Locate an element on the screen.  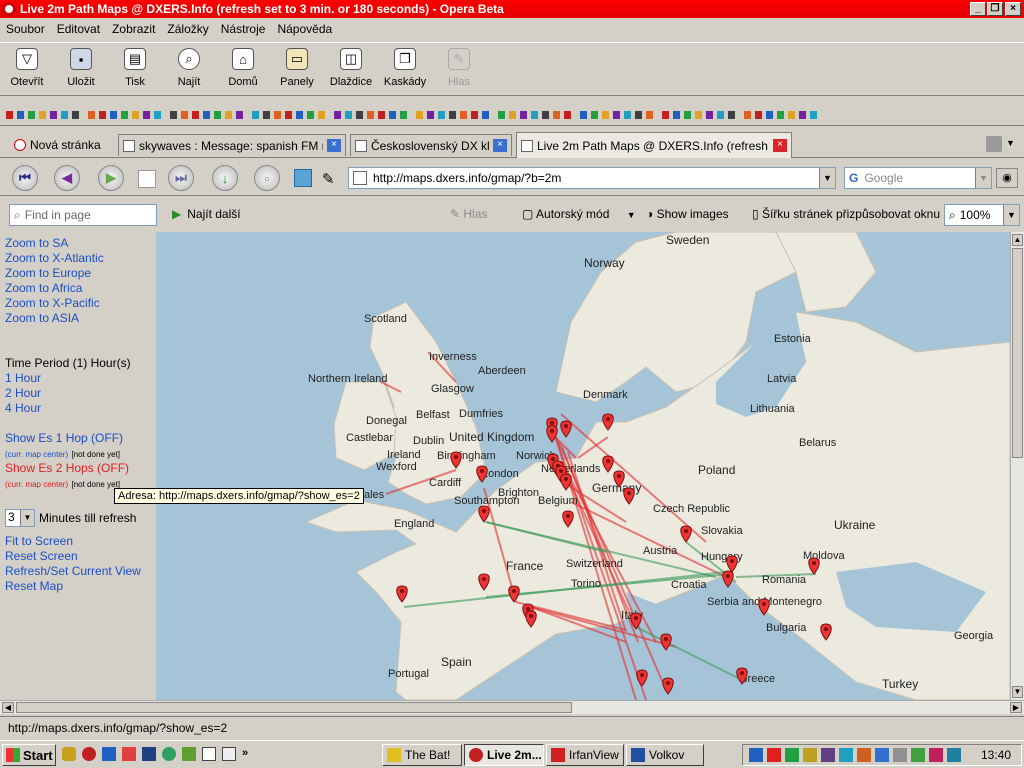
hour-4-link: 4 Hour is located at coordinates (80, 408).